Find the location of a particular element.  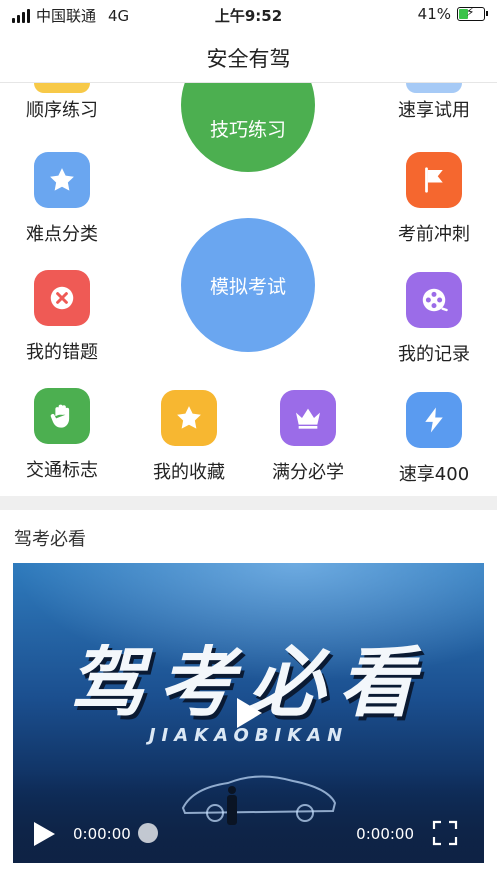

quick-trial-label: 速享试用 is located at coordinates (434, 110).